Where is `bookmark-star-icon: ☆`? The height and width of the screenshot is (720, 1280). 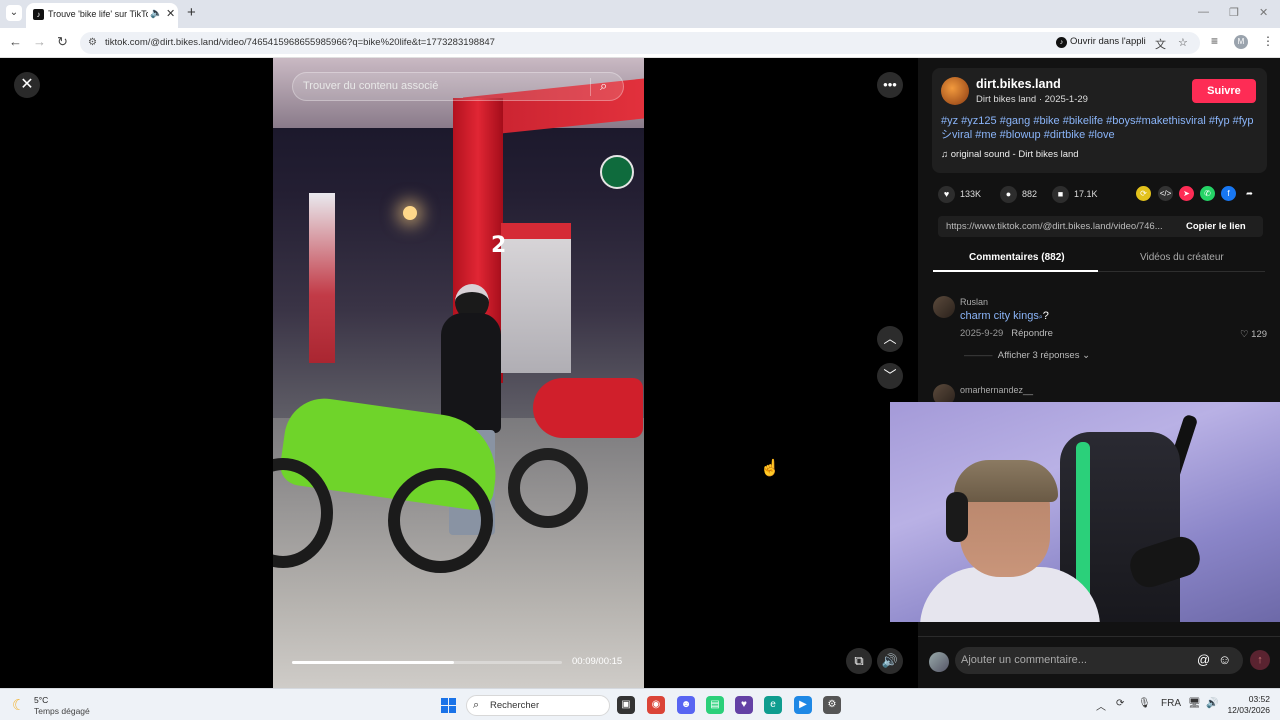 bookmark-star-icon: ☆ is located at coordinates (1183, 42).